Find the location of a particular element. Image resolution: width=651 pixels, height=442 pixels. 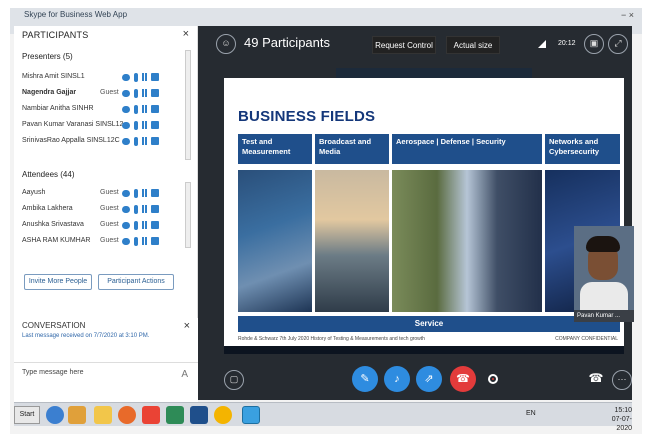

folder-icon is located at coordinates (103, 415).